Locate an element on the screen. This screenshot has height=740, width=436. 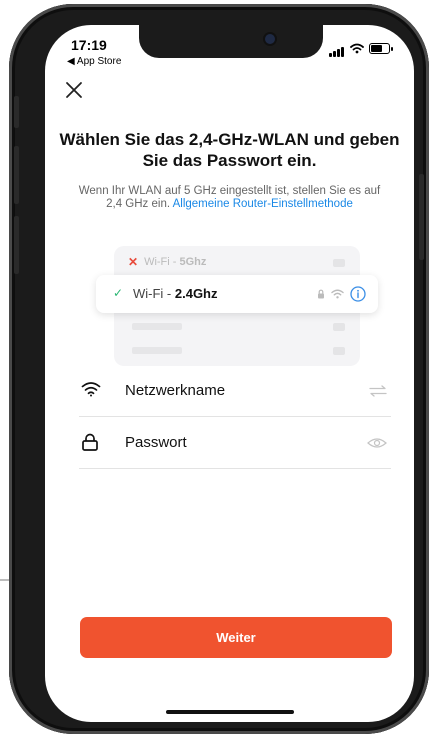
battery-icon is located at coordinates (381, 48).